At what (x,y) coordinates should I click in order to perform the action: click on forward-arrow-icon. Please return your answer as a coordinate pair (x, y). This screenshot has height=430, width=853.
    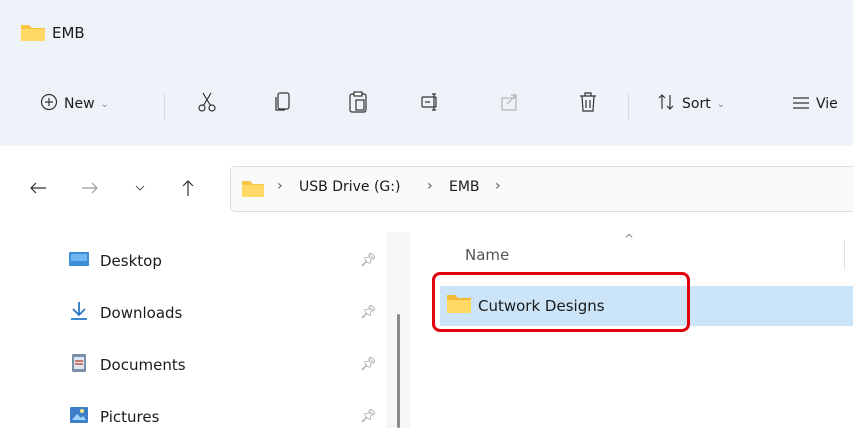
    Looking at the image, I should click on (90, 188).